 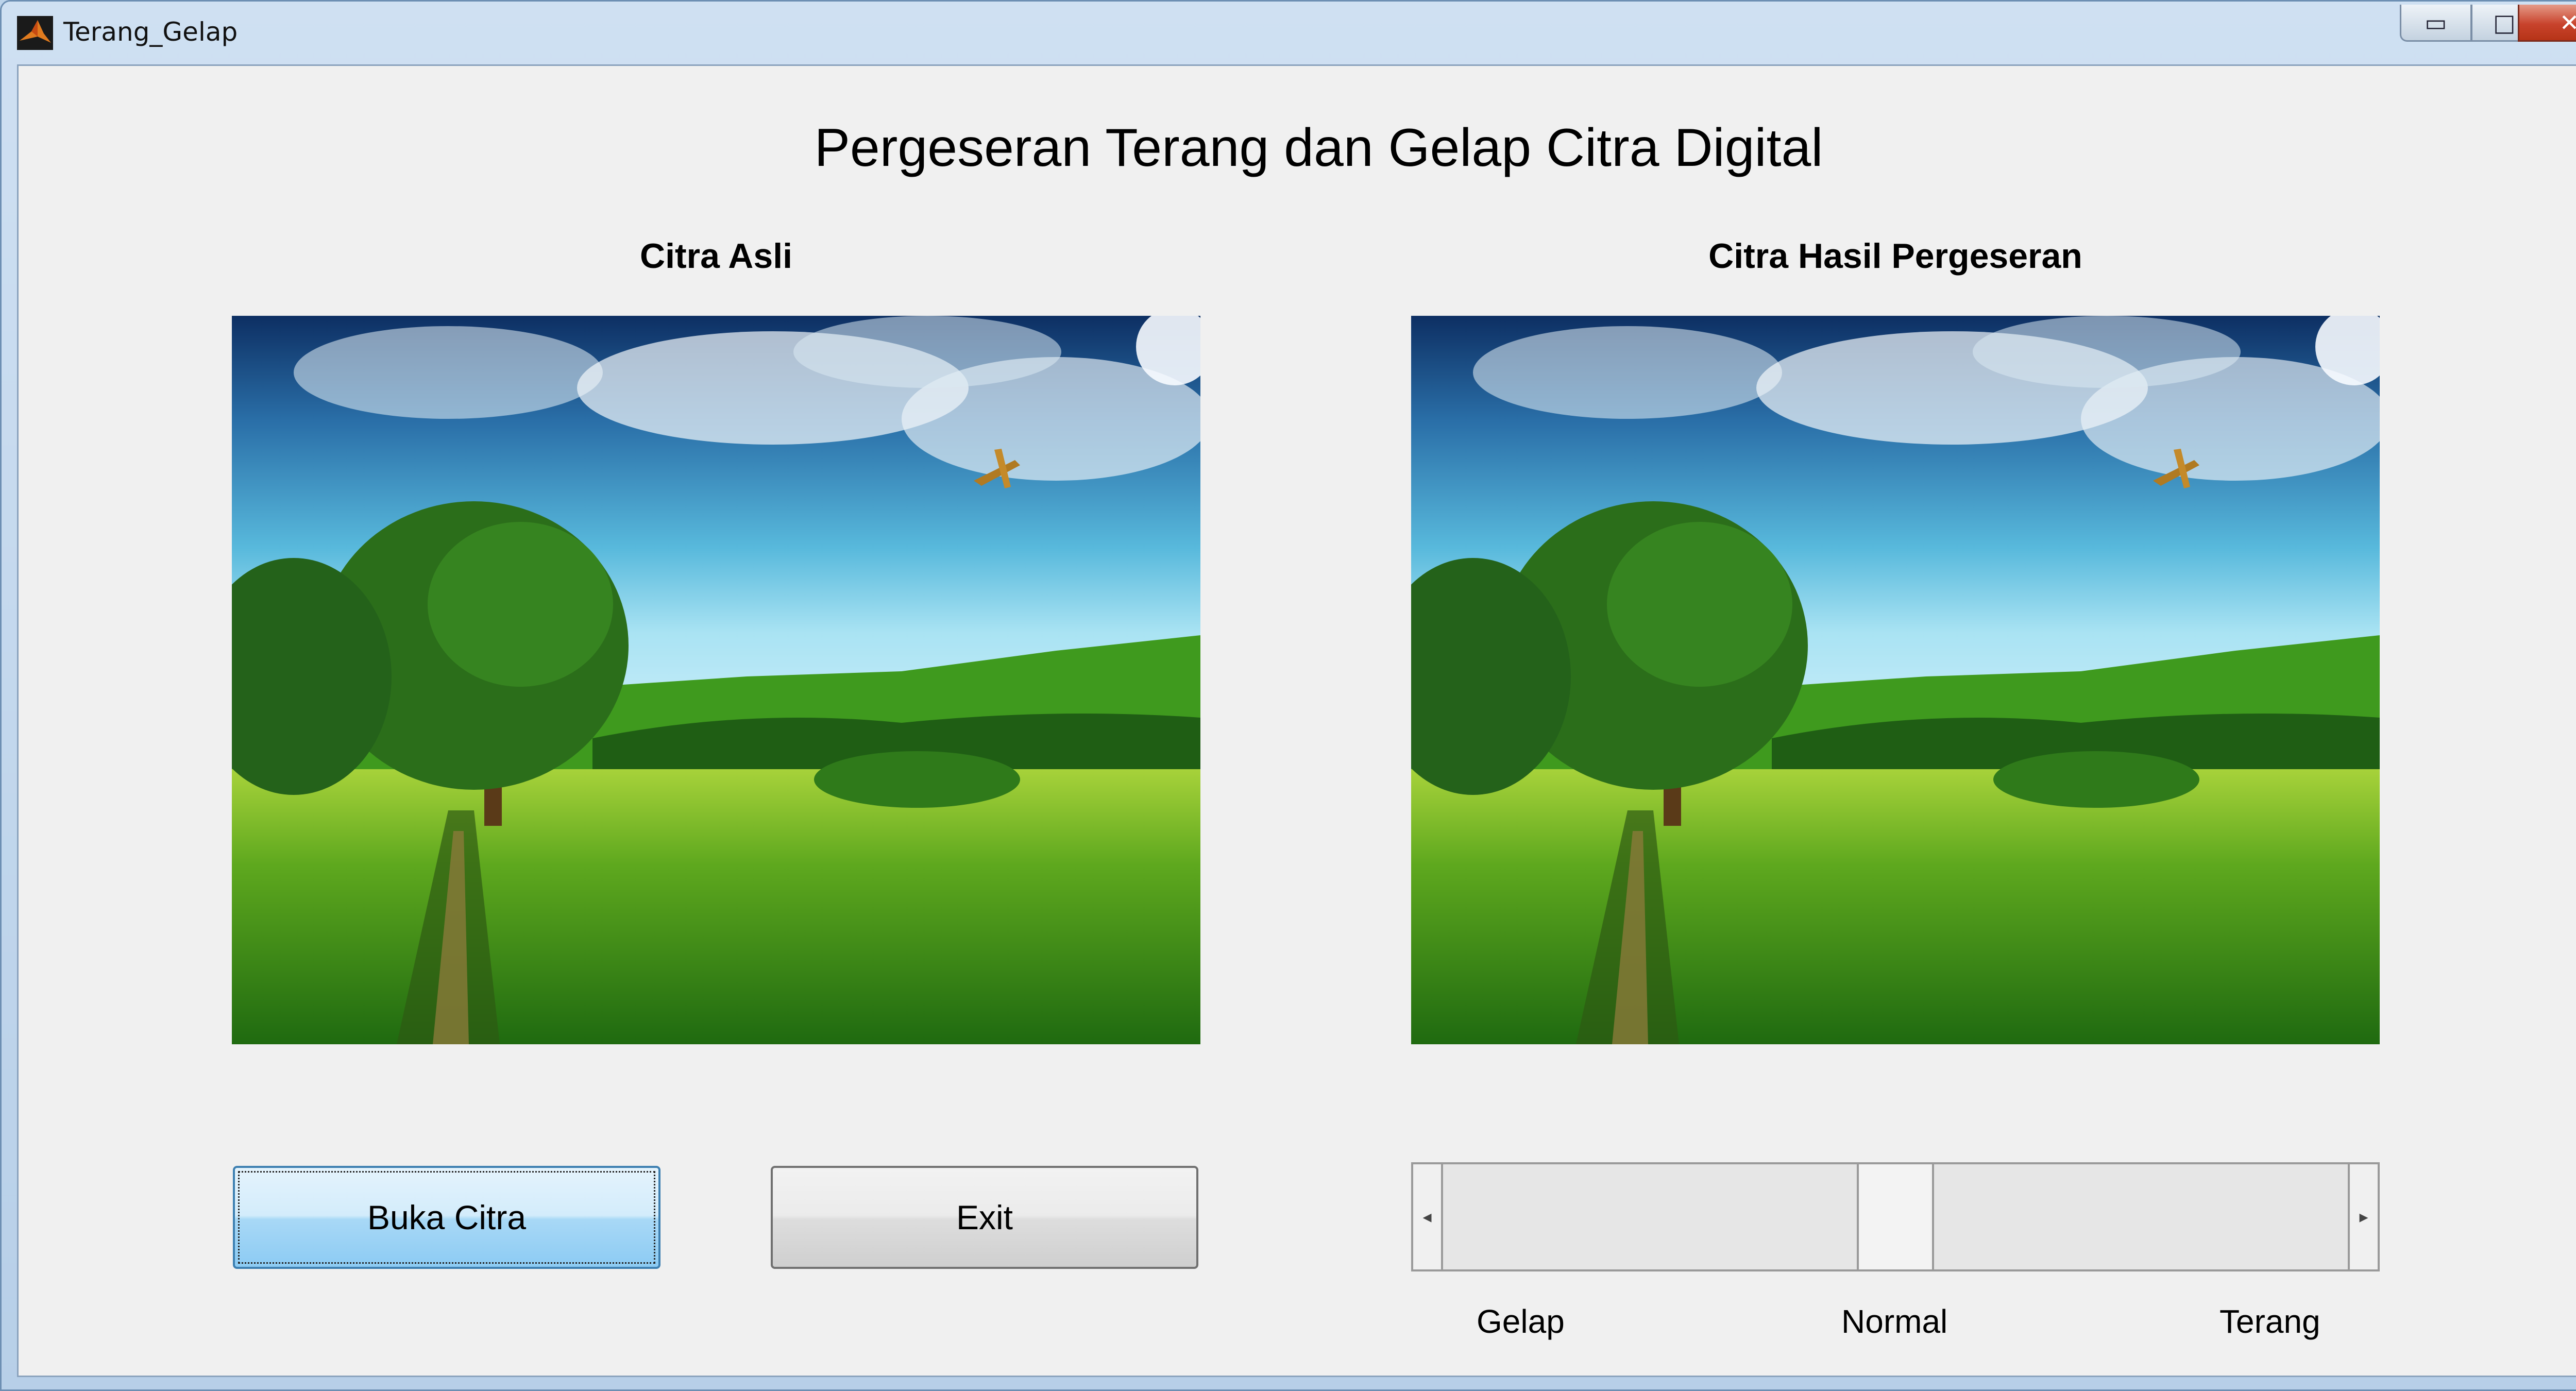 I want to click on slider-left-arrow-icon: ◂, so click(x=1428, y=1216).